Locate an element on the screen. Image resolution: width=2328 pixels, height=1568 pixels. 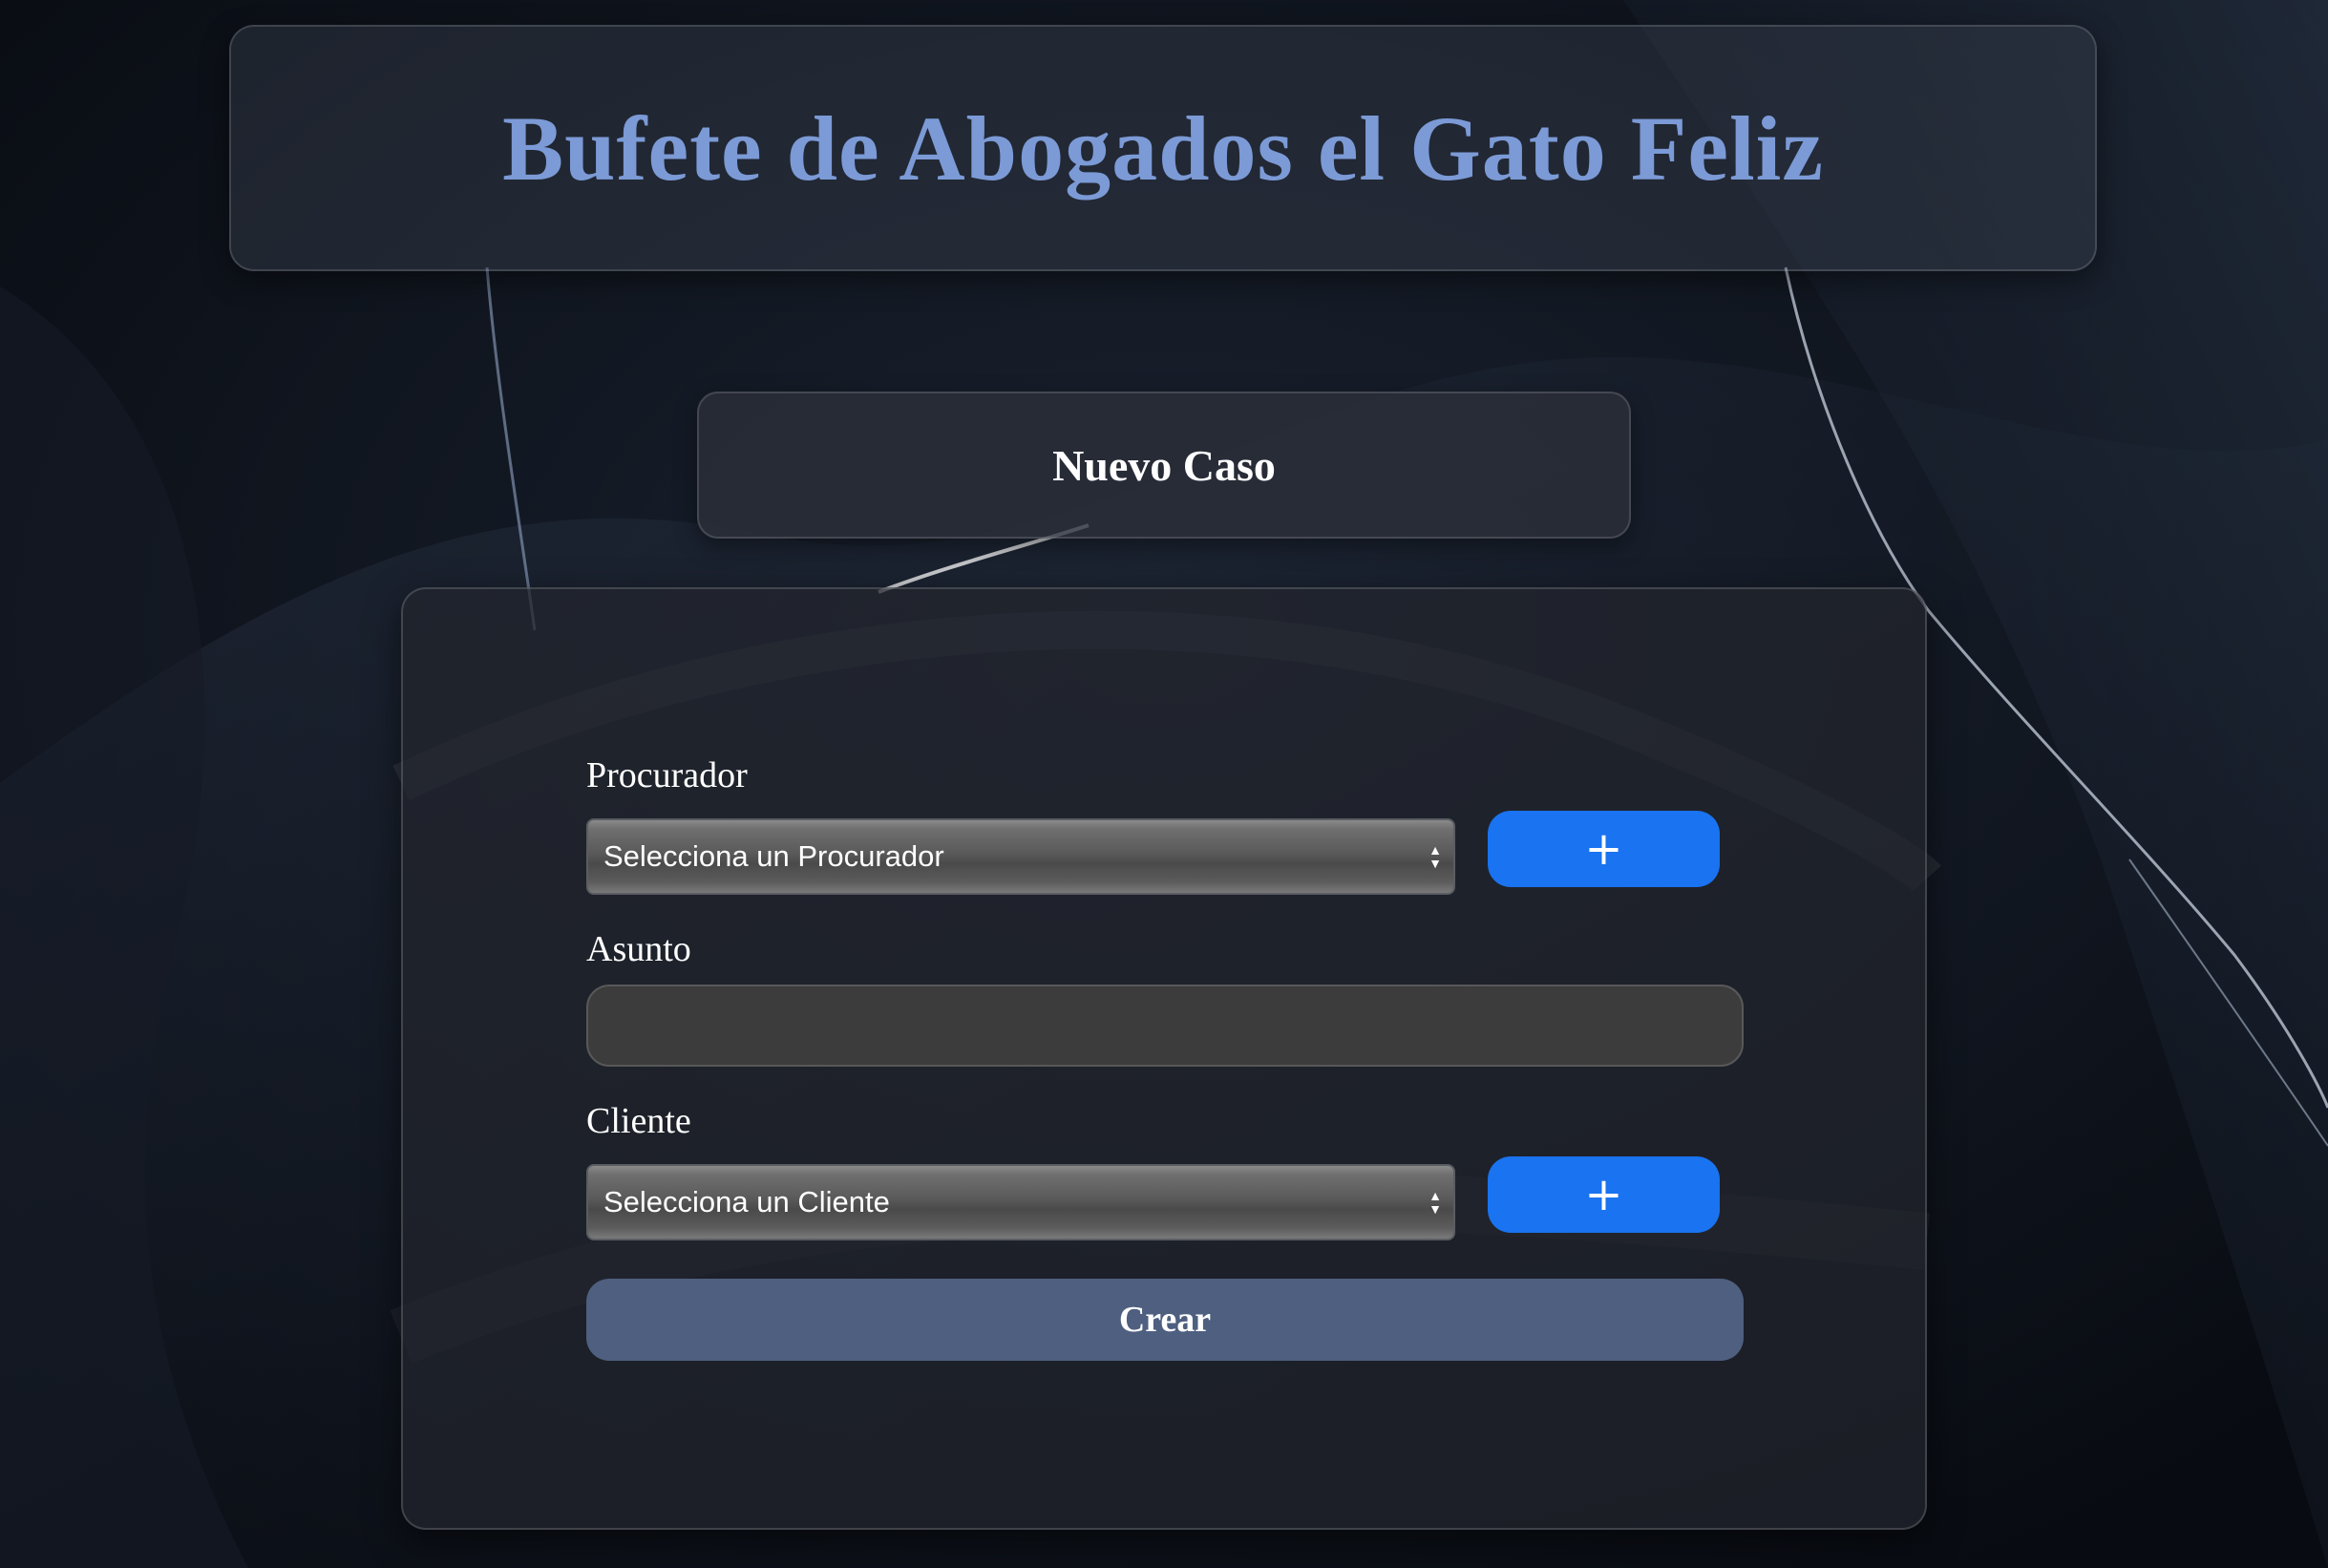
cliente-label: Cliente is located at coordinates (638, 1121).